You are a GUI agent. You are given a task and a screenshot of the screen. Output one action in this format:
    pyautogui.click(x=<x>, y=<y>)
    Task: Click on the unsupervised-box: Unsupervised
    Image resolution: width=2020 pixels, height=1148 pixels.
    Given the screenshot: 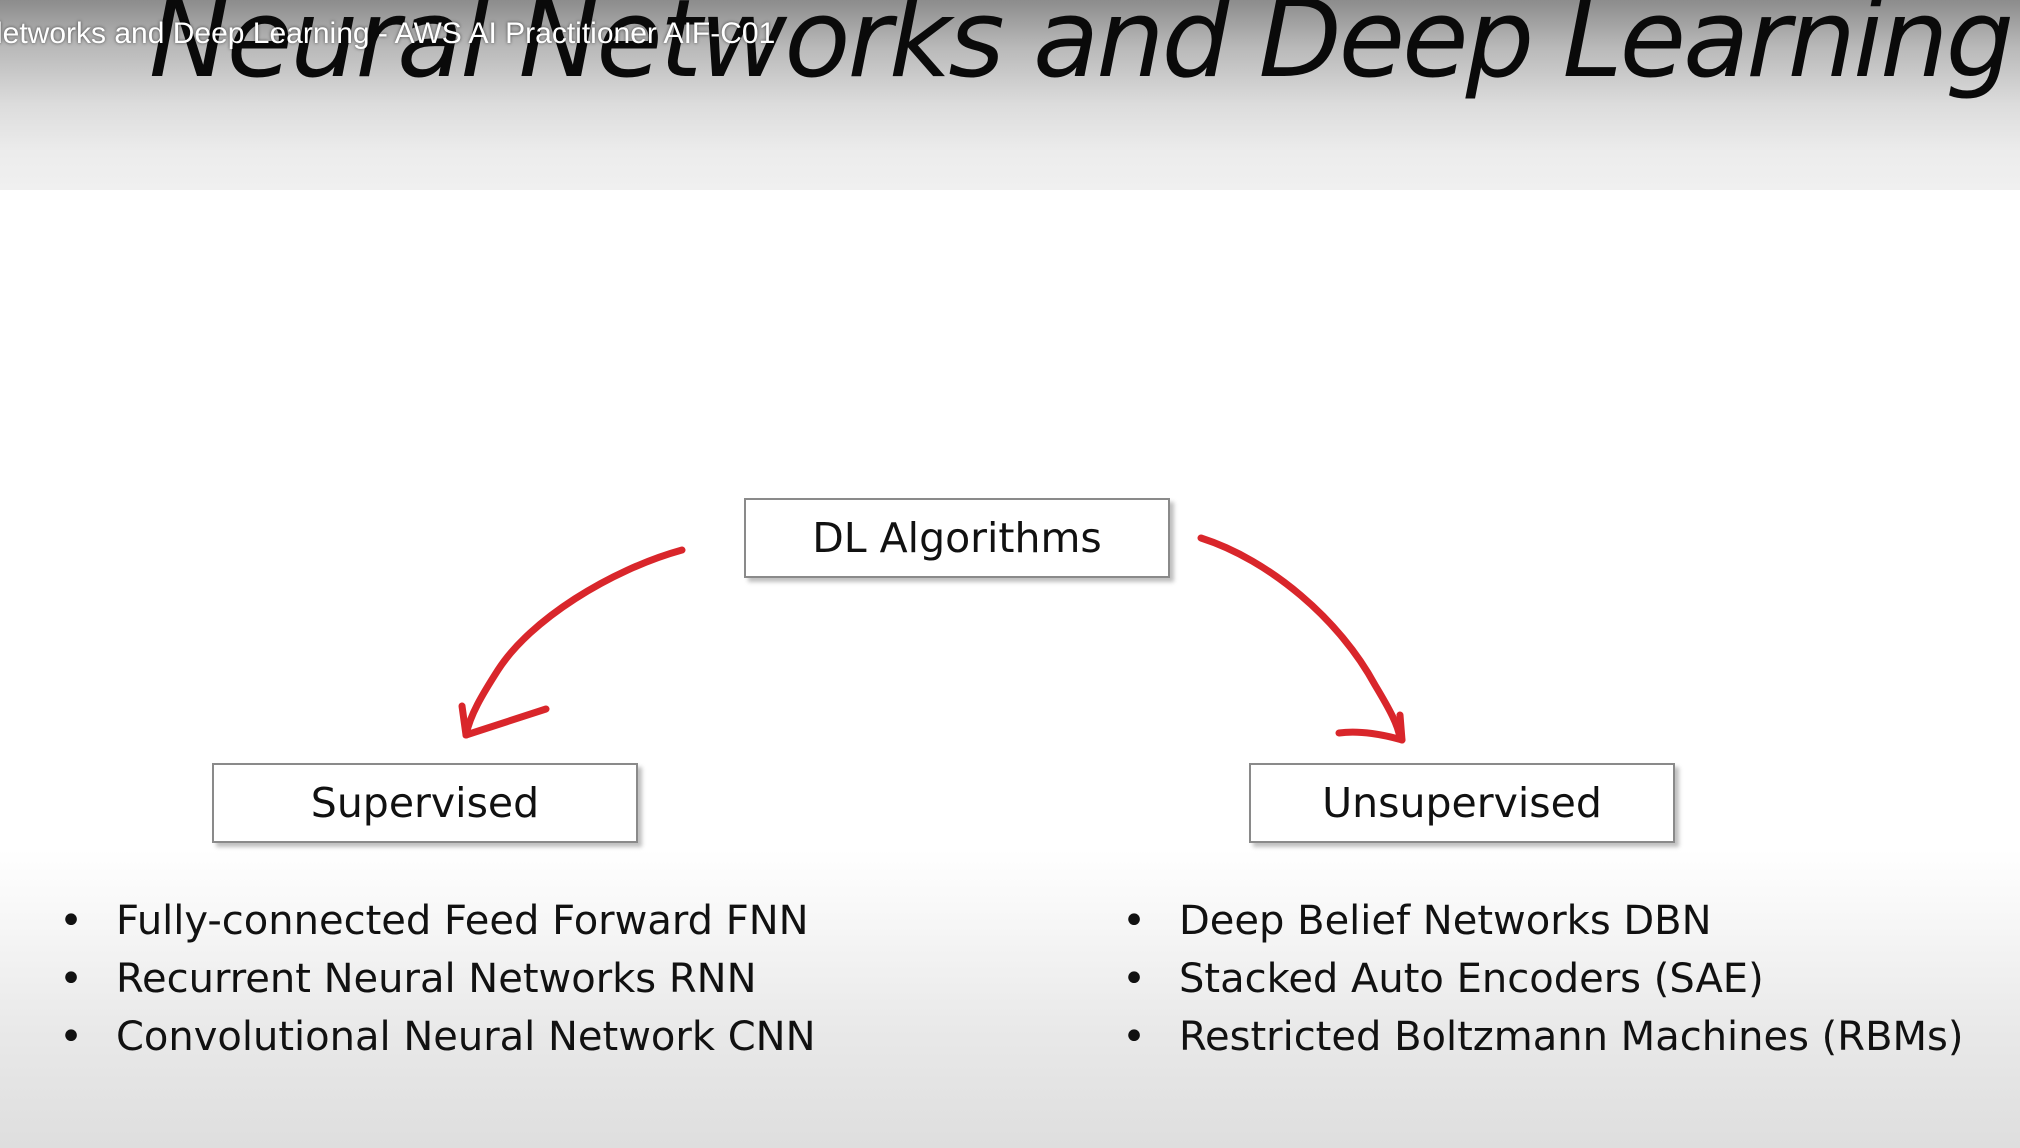 What is the action you would take?
    pyautogui.click(x=1462, y=803)
    